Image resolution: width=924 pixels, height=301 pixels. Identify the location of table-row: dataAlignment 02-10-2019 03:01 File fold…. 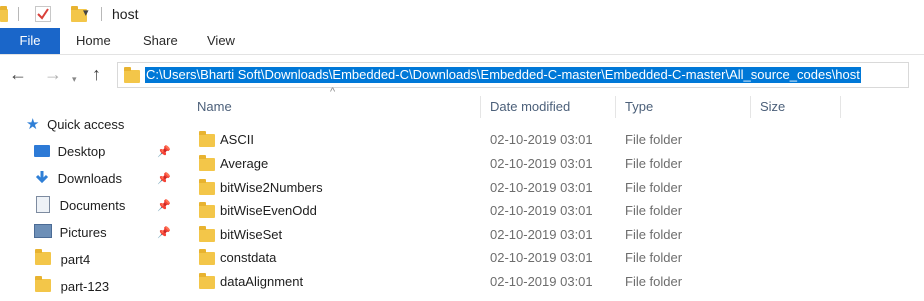
(557, 281).